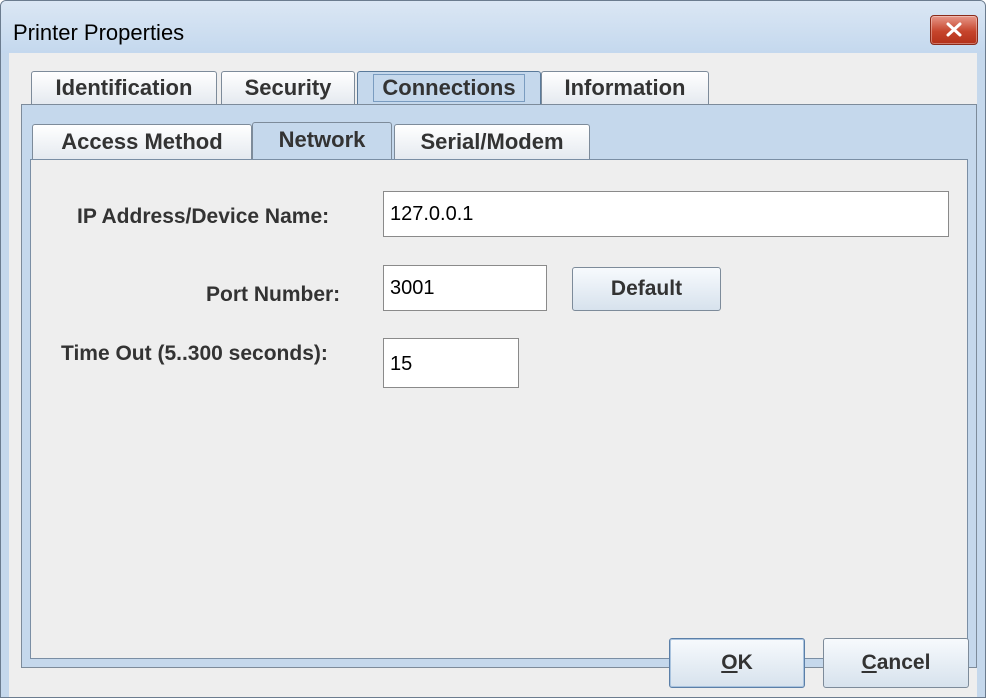  What do you see at coordinates (465, 288) in the screenshot?
I see `port-number-input: 3001` at bounding box center [465, 288].